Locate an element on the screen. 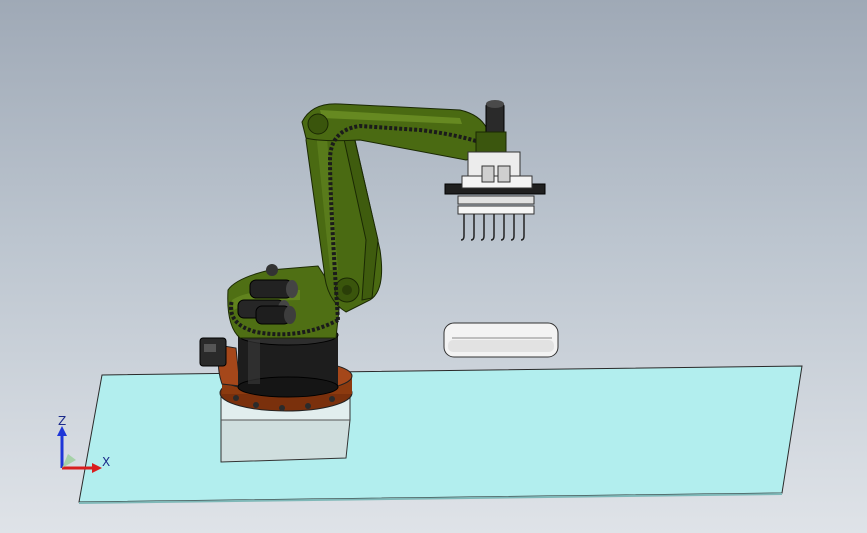 Image resolution: width=867 pixels, height=533 pixels. workpiece-bag is located at coordinates (501, 340).